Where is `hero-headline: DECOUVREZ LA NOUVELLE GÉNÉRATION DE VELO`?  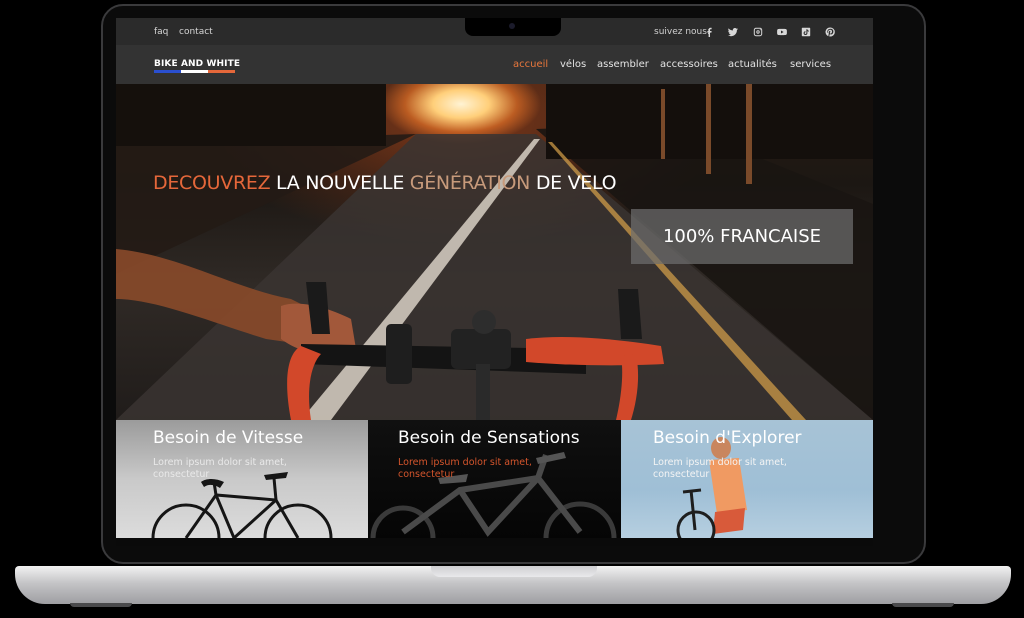 hero-headline: DECOUVREZ LA NOUVELLE GÉNÉRATION DE VELO is located at coordinates (385, 183).